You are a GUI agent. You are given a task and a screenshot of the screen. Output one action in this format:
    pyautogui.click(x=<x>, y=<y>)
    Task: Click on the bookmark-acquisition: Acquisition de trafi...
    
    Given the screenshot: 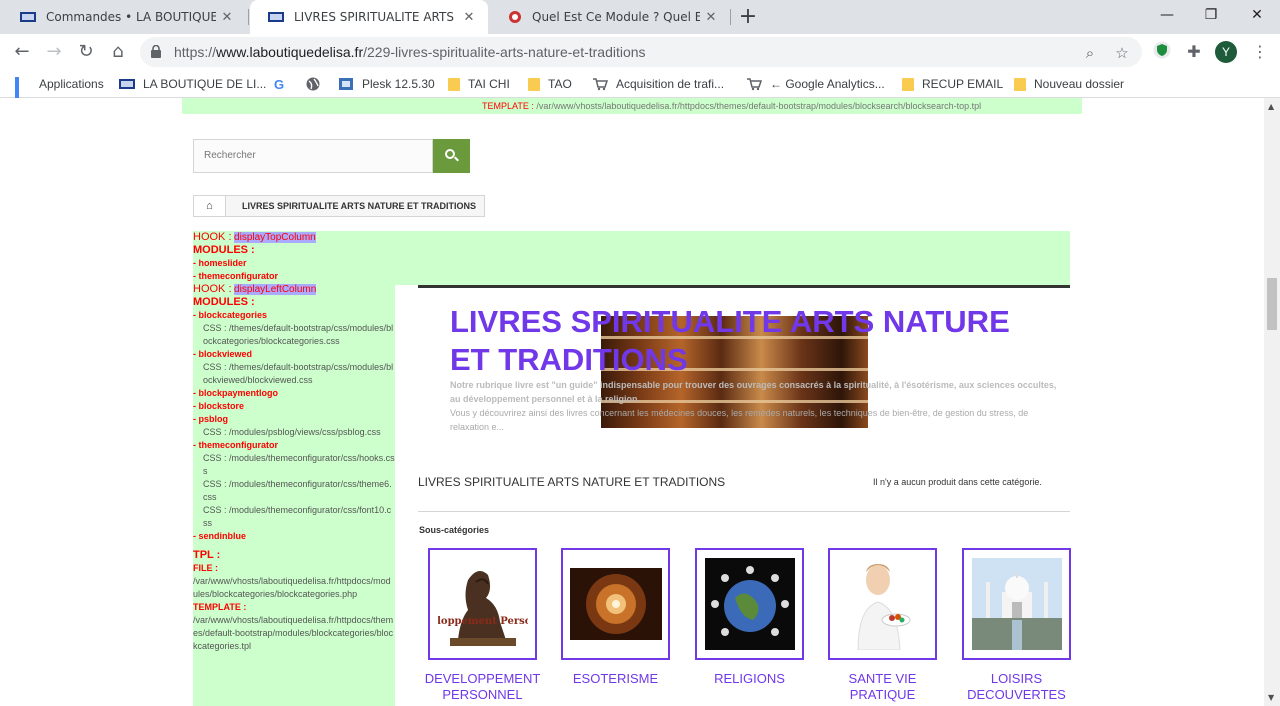 What is the action you would take?
    pyautogui.click(x=658, y=84)
    